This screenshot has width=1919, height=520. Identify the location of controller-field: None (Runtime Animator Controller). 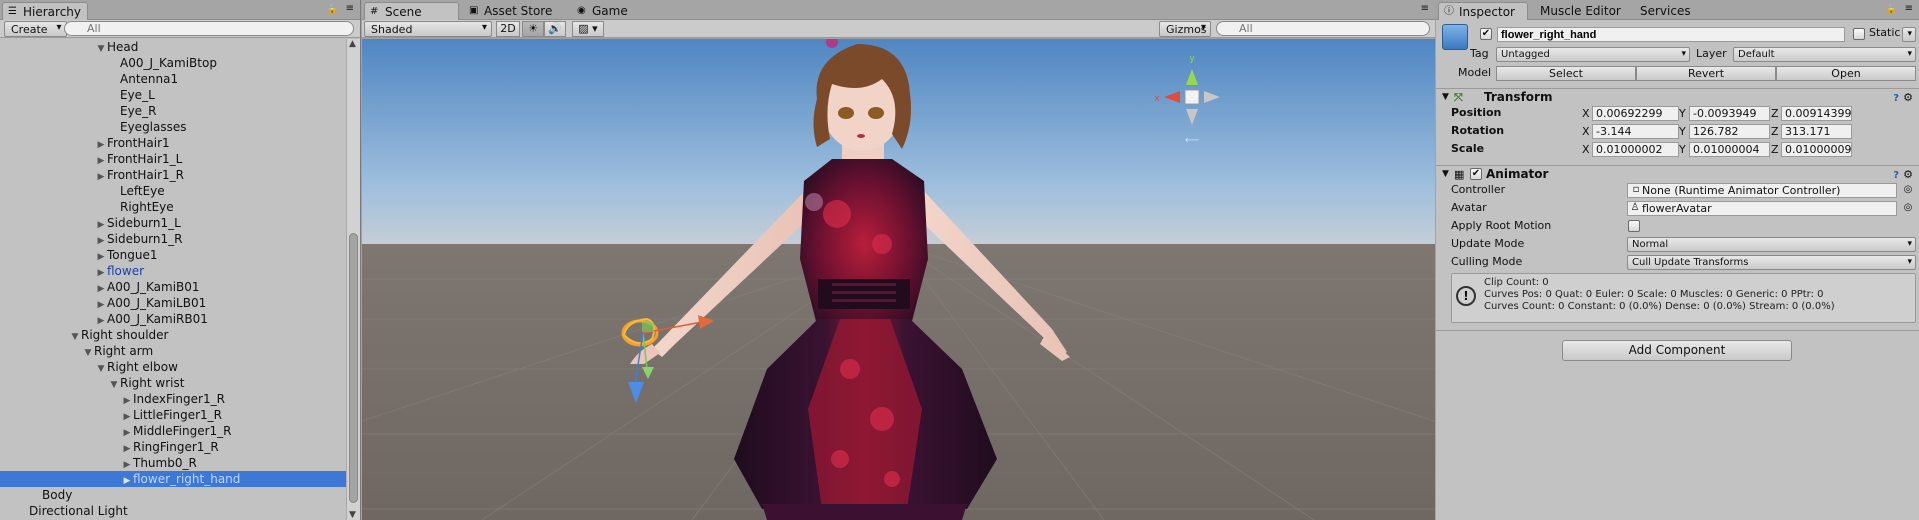
(1762, 190).